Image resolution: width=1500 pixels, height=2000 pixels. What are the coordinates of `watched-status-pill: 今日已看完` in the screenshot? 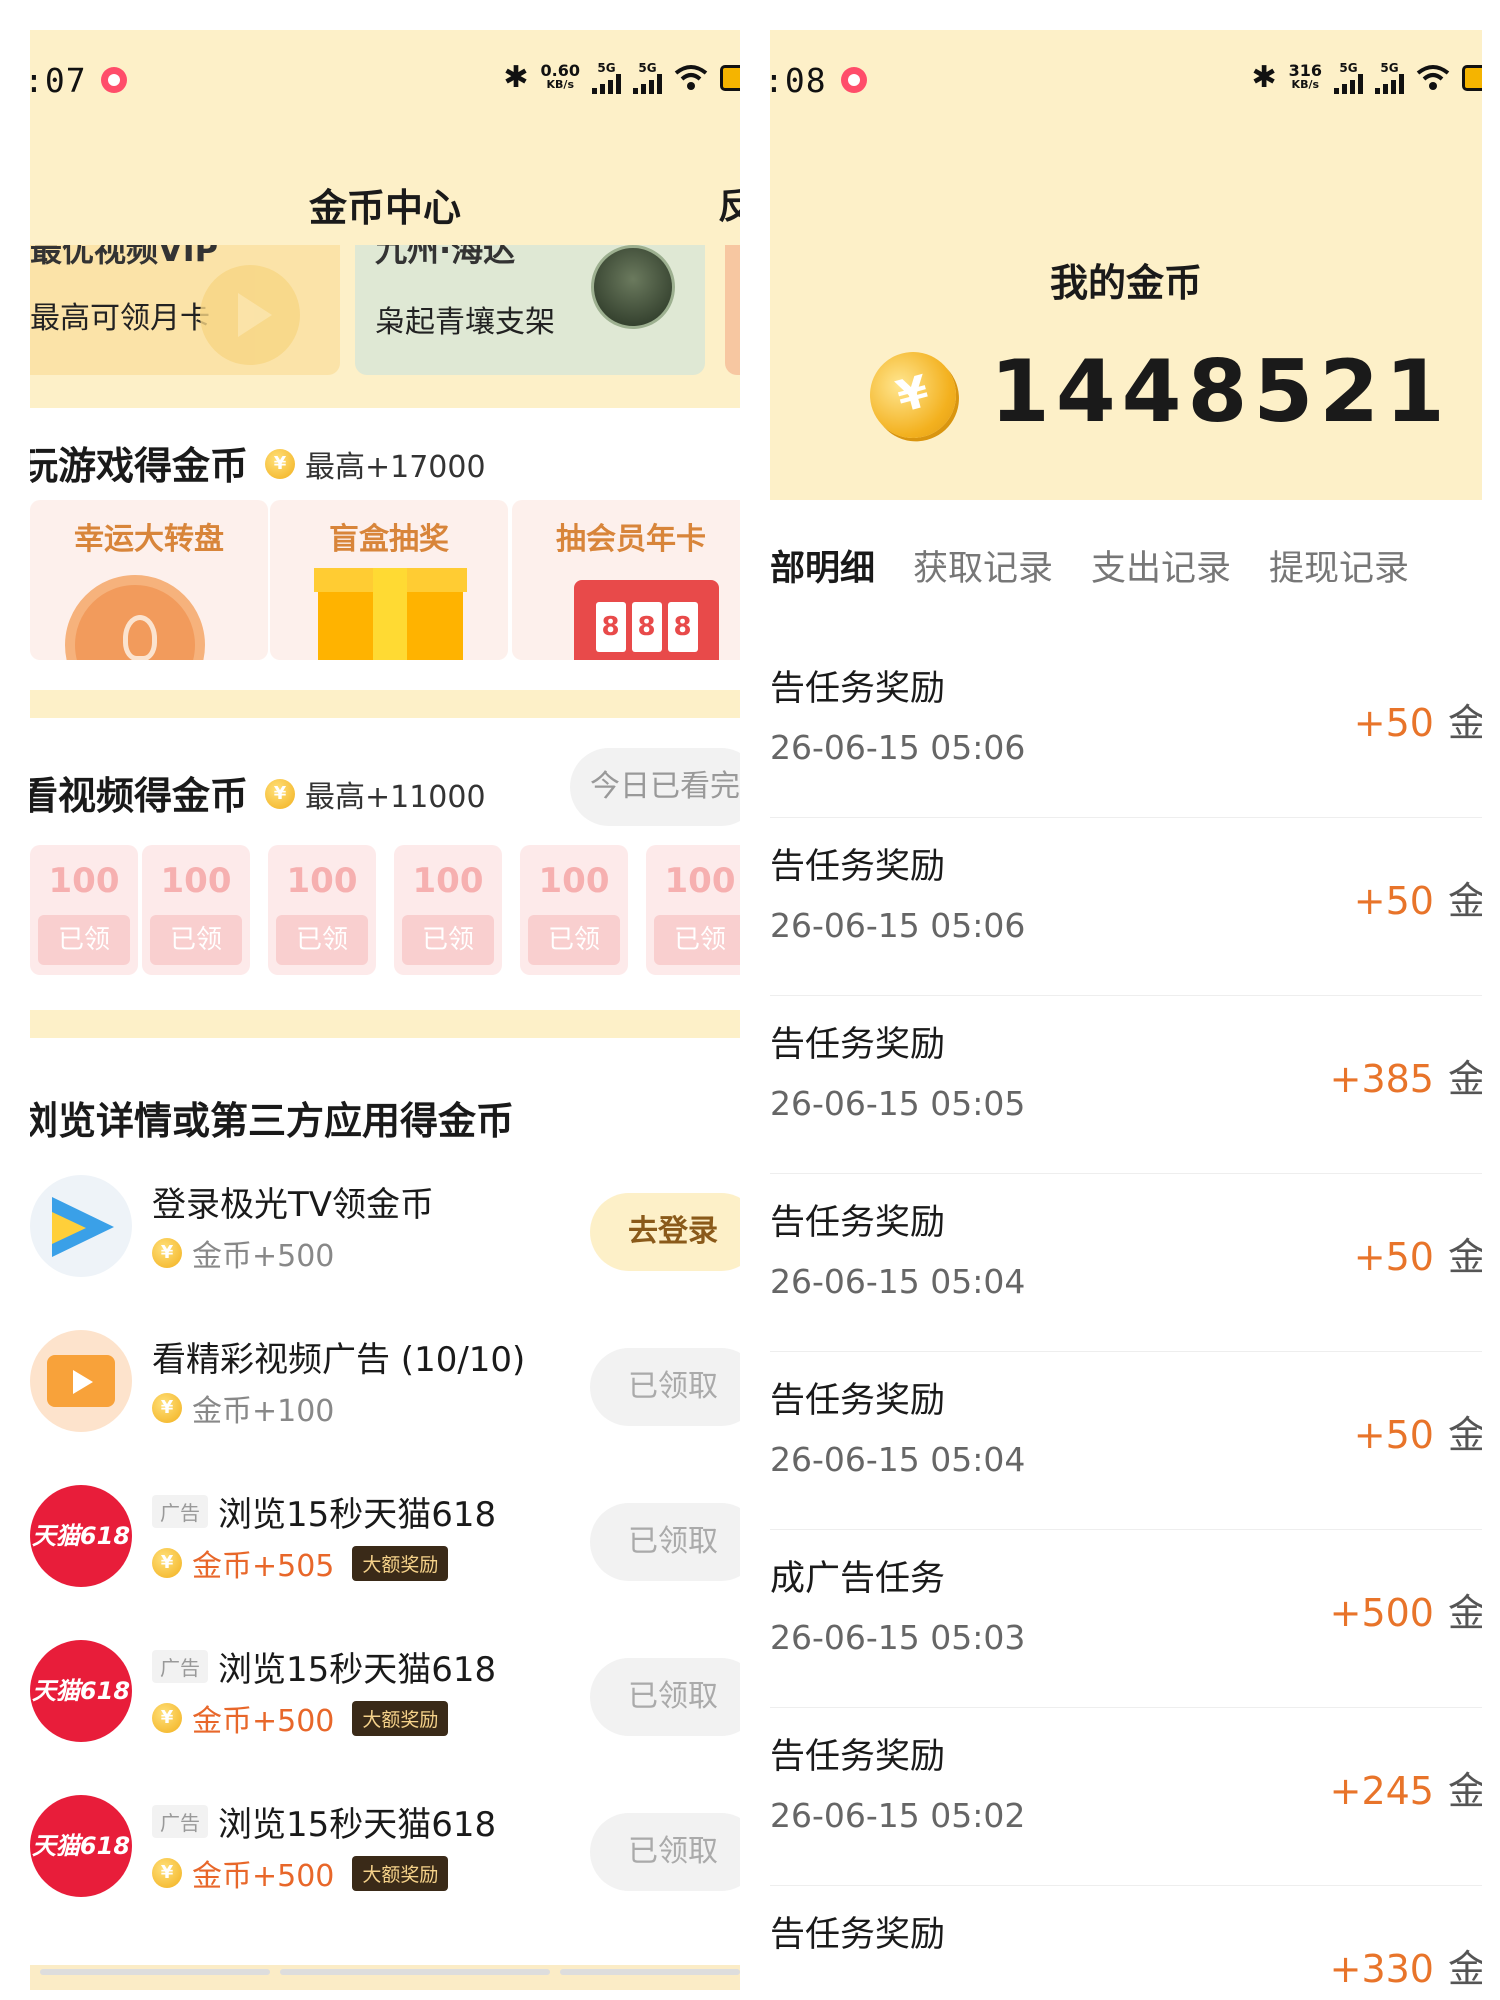 It's located at (655, 787).